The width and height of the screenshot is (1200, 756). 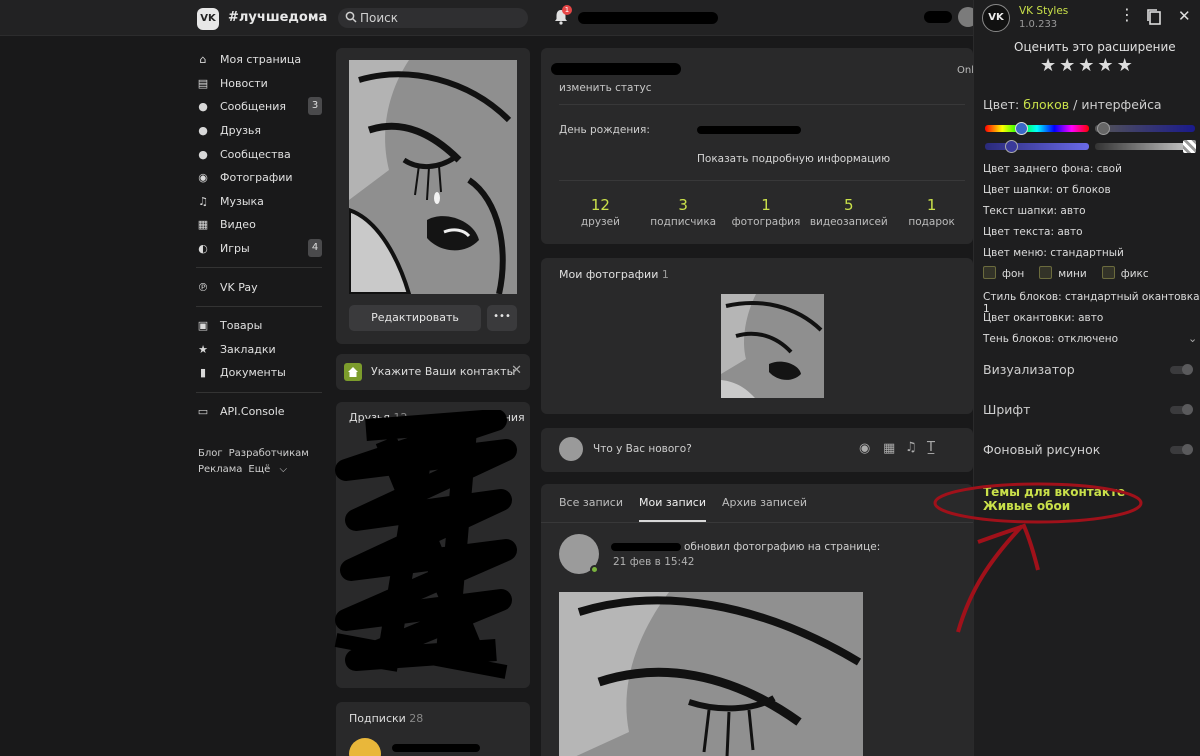 I want to click on menu-item-document: ▮ Документы, so click(x=261, y=373).